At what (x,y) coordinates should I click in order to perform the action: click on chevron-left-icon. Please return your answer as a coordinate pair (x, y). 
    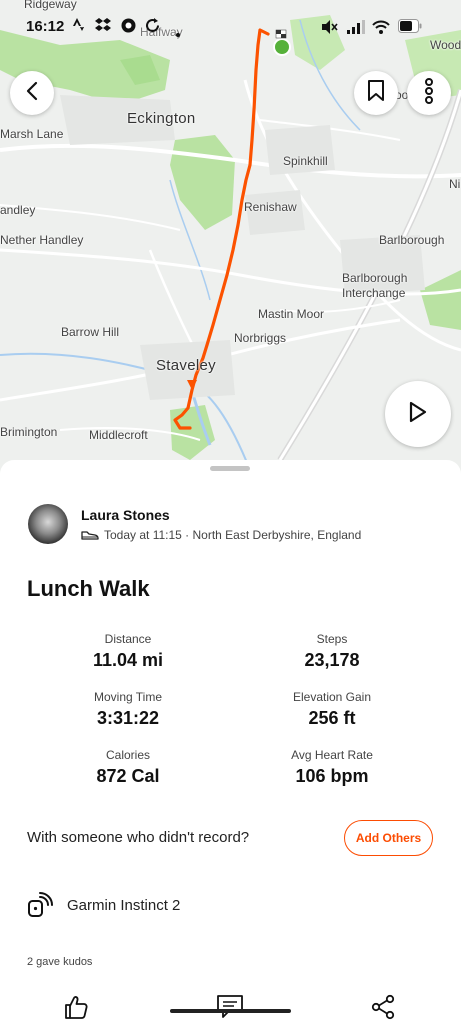
    Looking at the image, I should click on (32, 93).